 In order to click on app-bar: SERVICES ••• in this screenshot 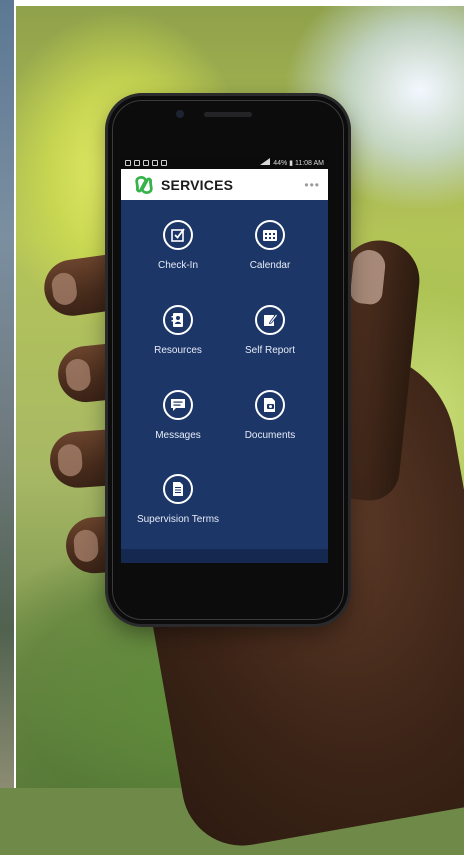, I will do `click(224, 184)`.